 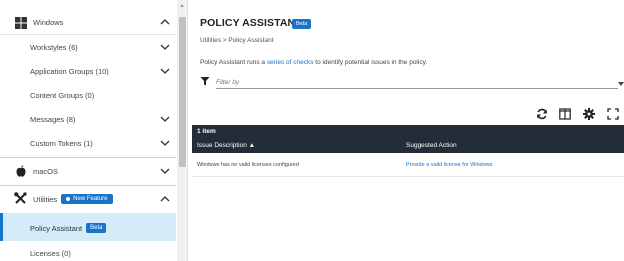 What do you see at coordinates (62, 95) in the screenshot?
I see `sidebar-item-label: Content Groups (0)` at bounding box center [62, 95].